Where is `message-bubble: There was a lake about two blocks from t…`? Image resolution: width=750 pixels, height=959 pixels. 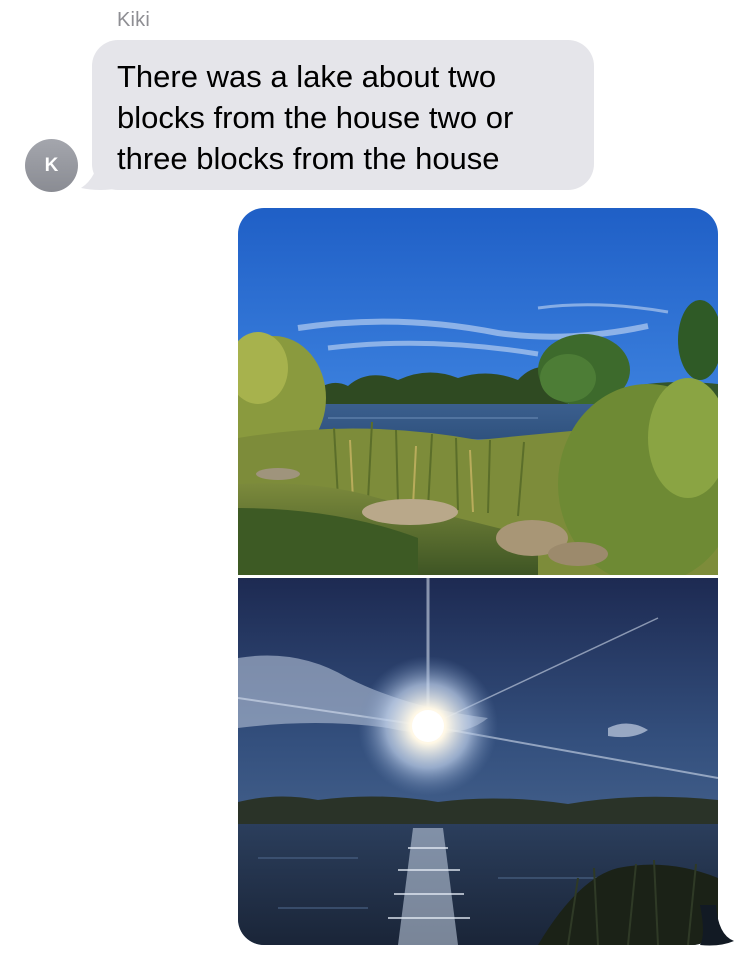 message-bubble: There was a lake about two blocks from t… is located at coordinates (343, 115).